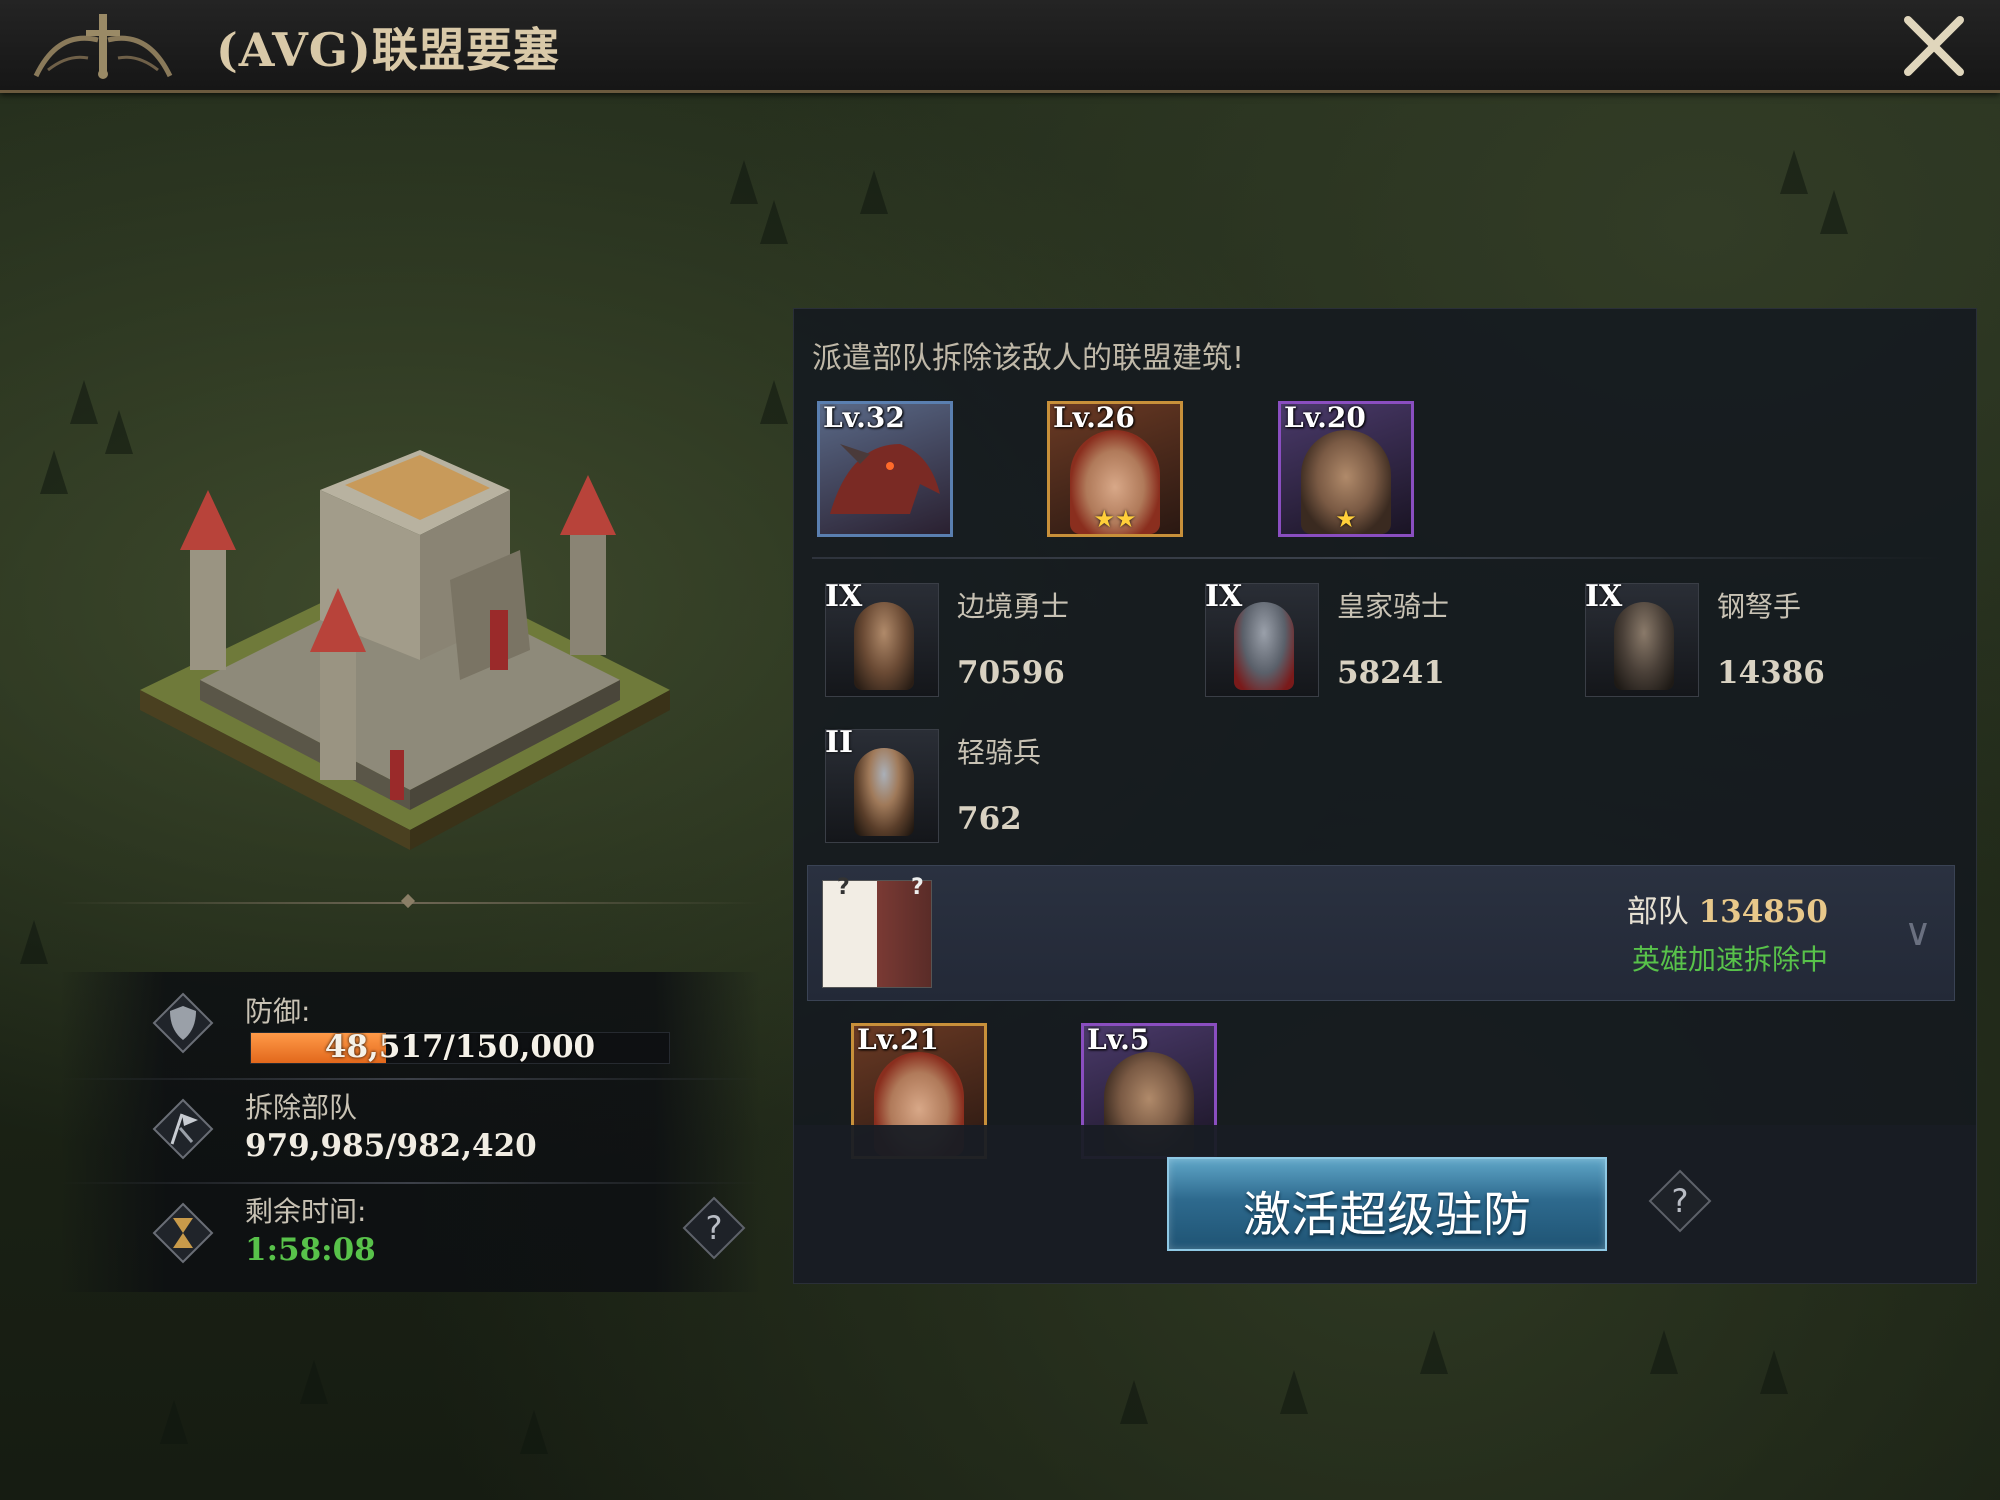  Describe the element at coordinates (410, 1022) in the screenshot. I see `defense-row: 防御: 48,517/150,000` at that location.